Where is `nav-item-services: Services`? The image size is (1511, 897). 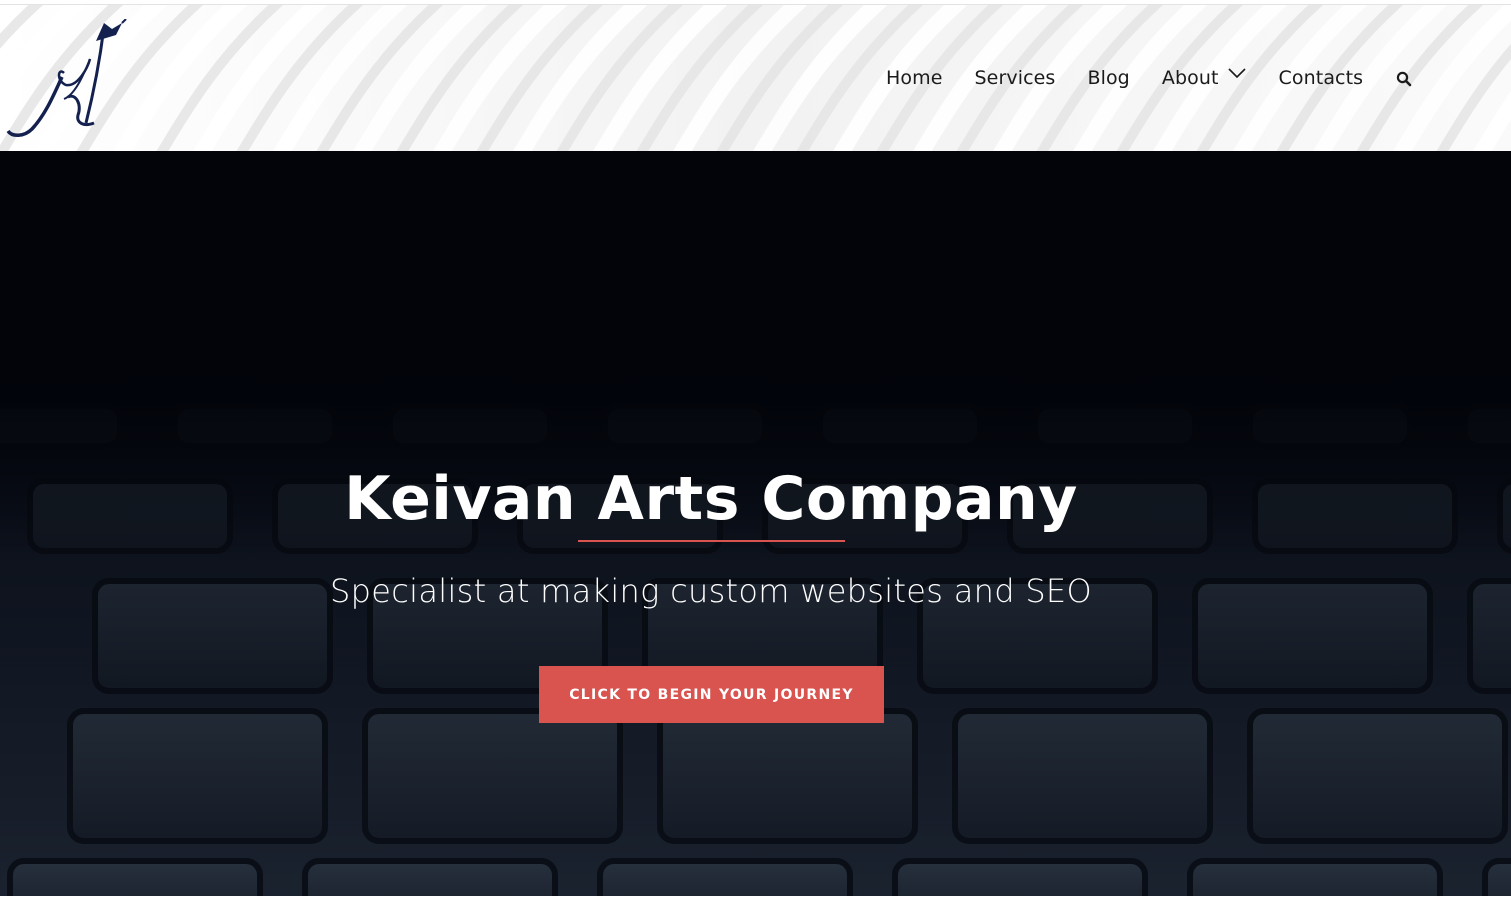
nav-item-services: Services is located at coordinates (1015, 78).